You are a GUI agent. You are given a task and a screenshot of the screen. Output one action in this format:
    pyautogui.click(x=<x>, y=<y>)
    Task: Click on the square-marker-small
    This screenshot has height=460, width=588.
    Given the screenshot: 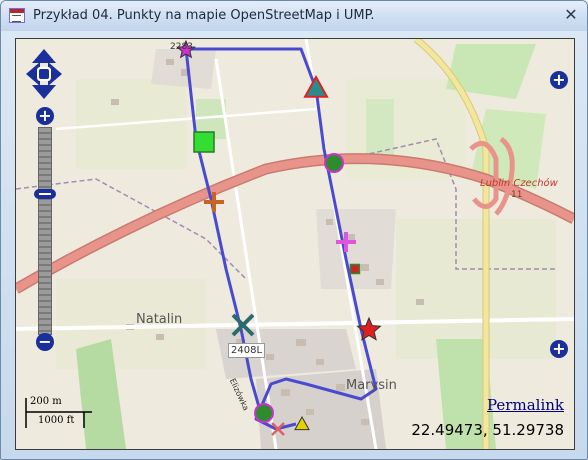 What is the action you would take?
    pyautogui.click(x=355, y=269)
    